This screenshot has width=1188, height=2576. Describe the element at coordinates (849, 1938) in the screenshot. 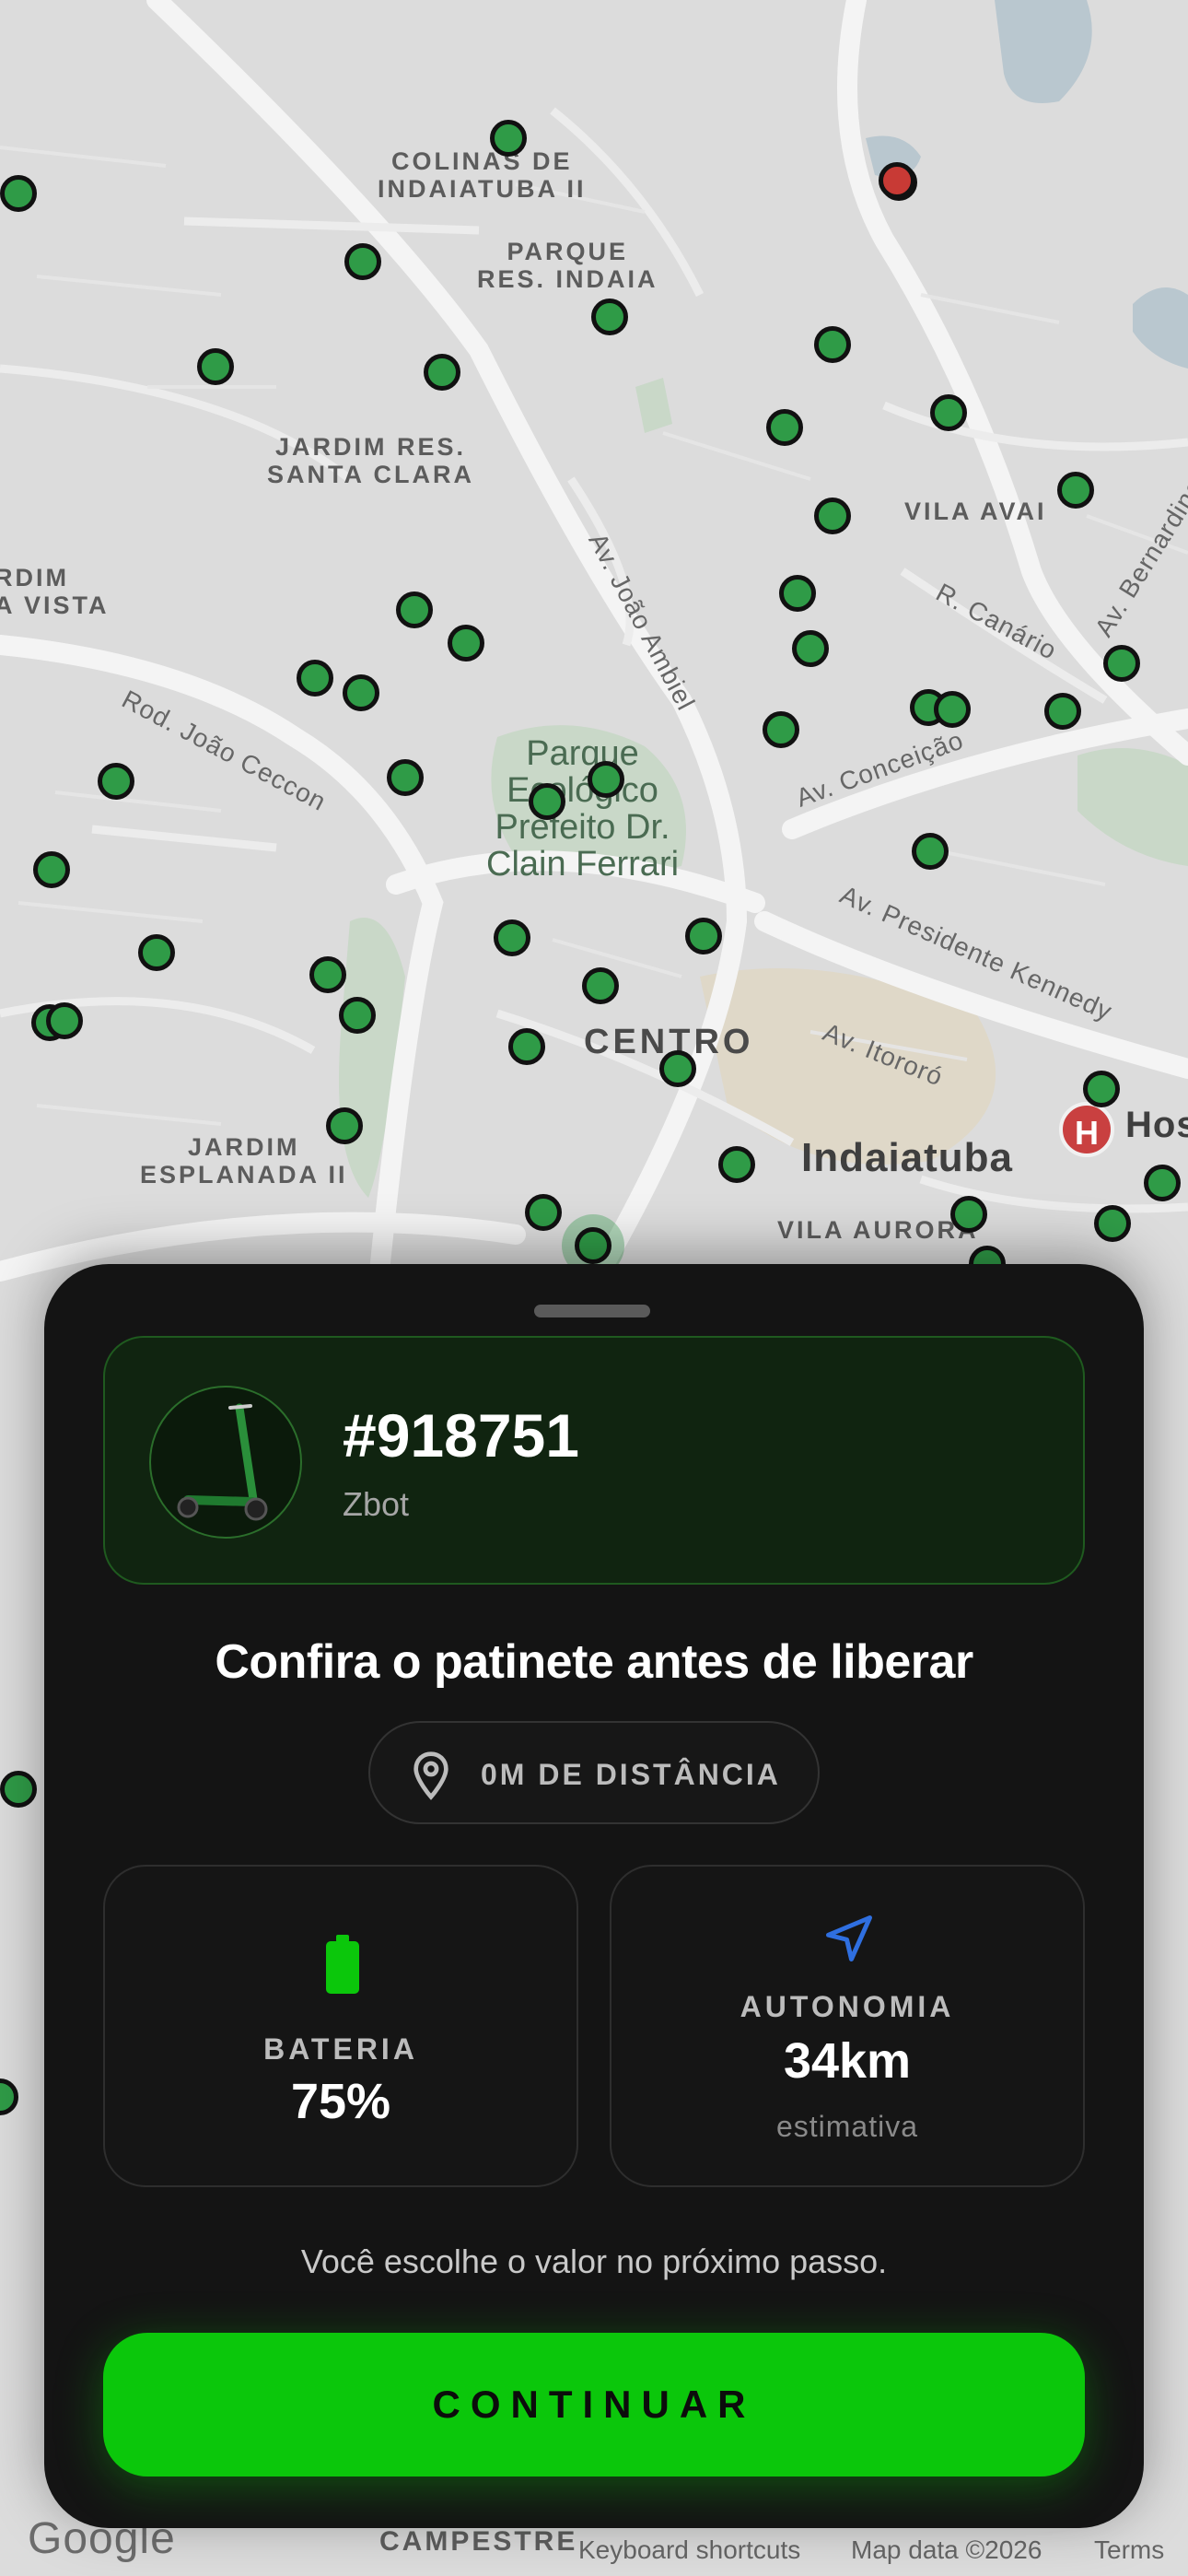

I see `navigation-arrow-icon` at that location.